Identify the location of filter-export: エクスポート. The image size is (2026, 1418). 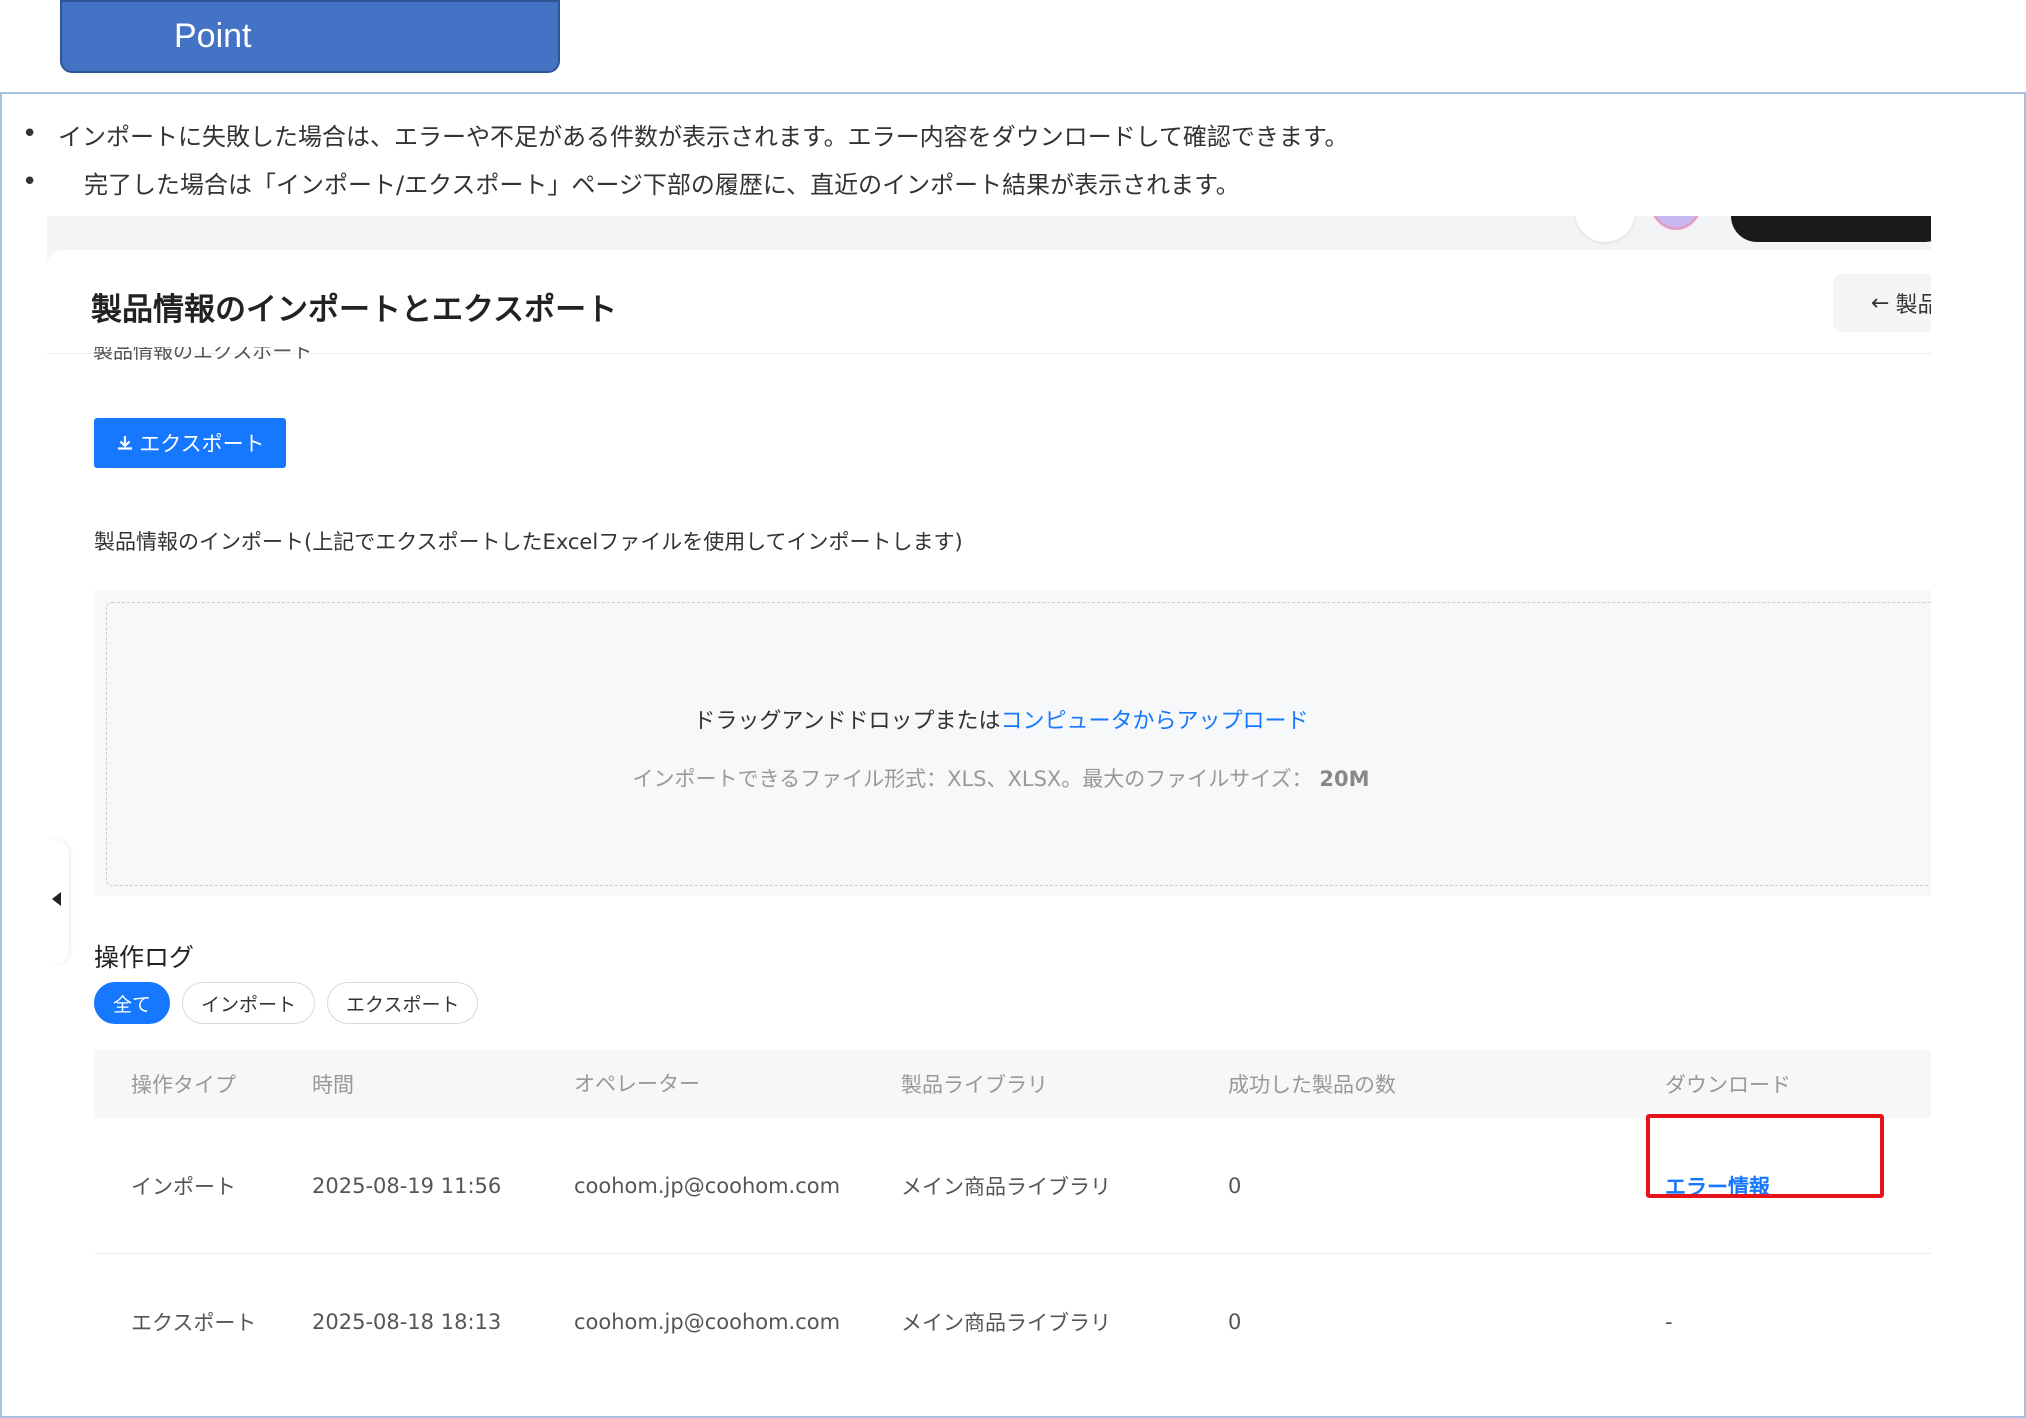
(403, 1003).